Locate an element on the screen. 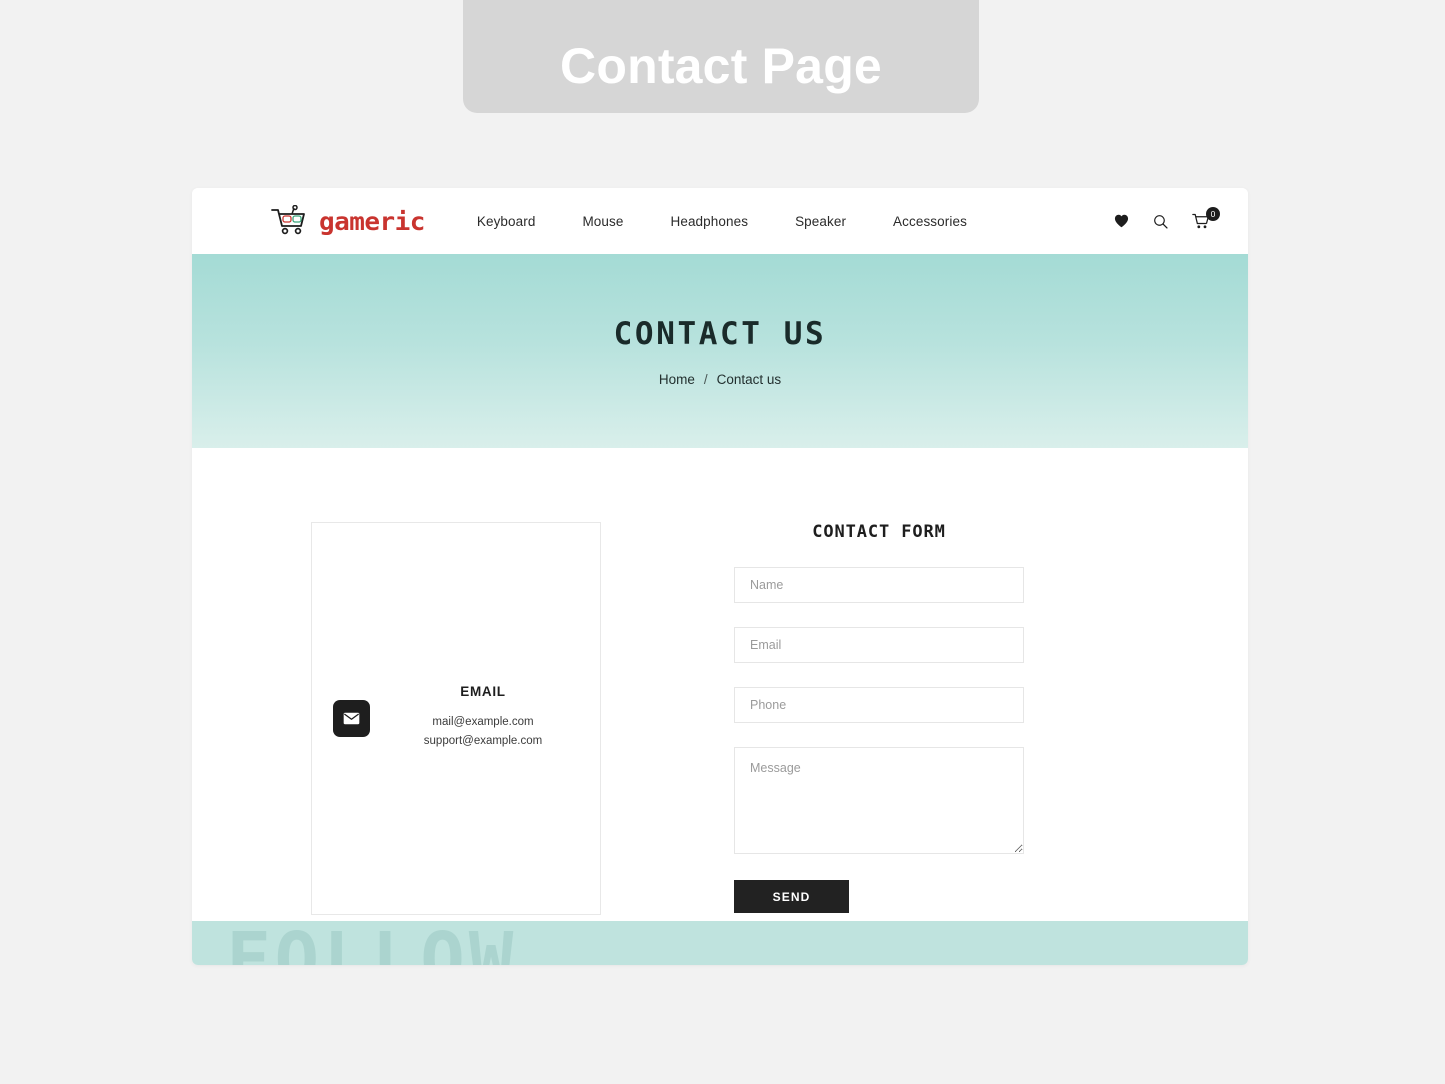 This screenshot has height=1084, width=1445. brand-name: gameric is located at coordinates (372, 221).